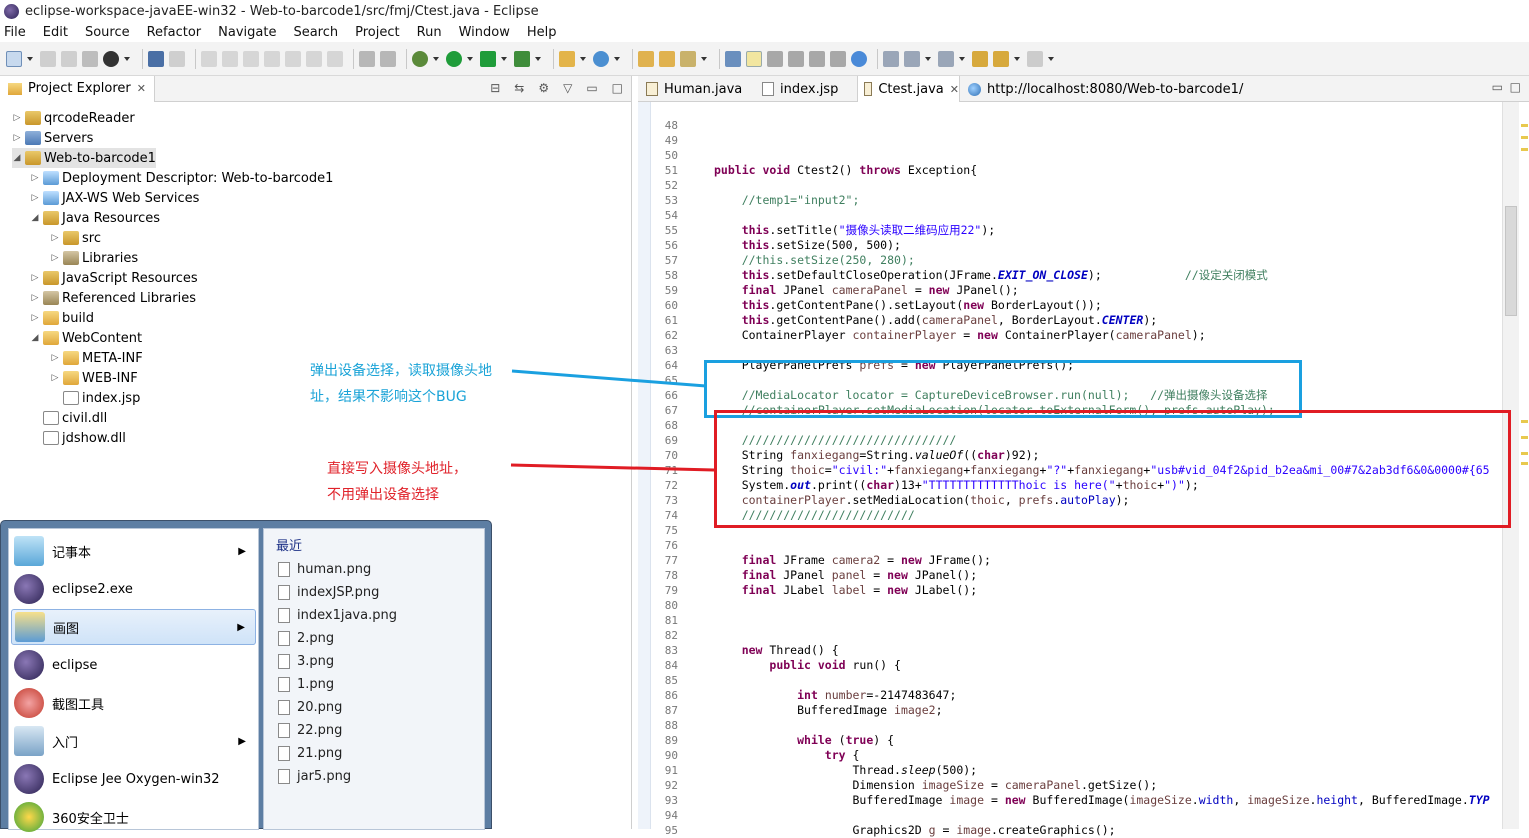 Image resolution: width=1529 pixels, height=838 pixels. What do you see at coordinates (156, 58) in the screenshot?
I see `console-icon` at bounding box center [156, 58].